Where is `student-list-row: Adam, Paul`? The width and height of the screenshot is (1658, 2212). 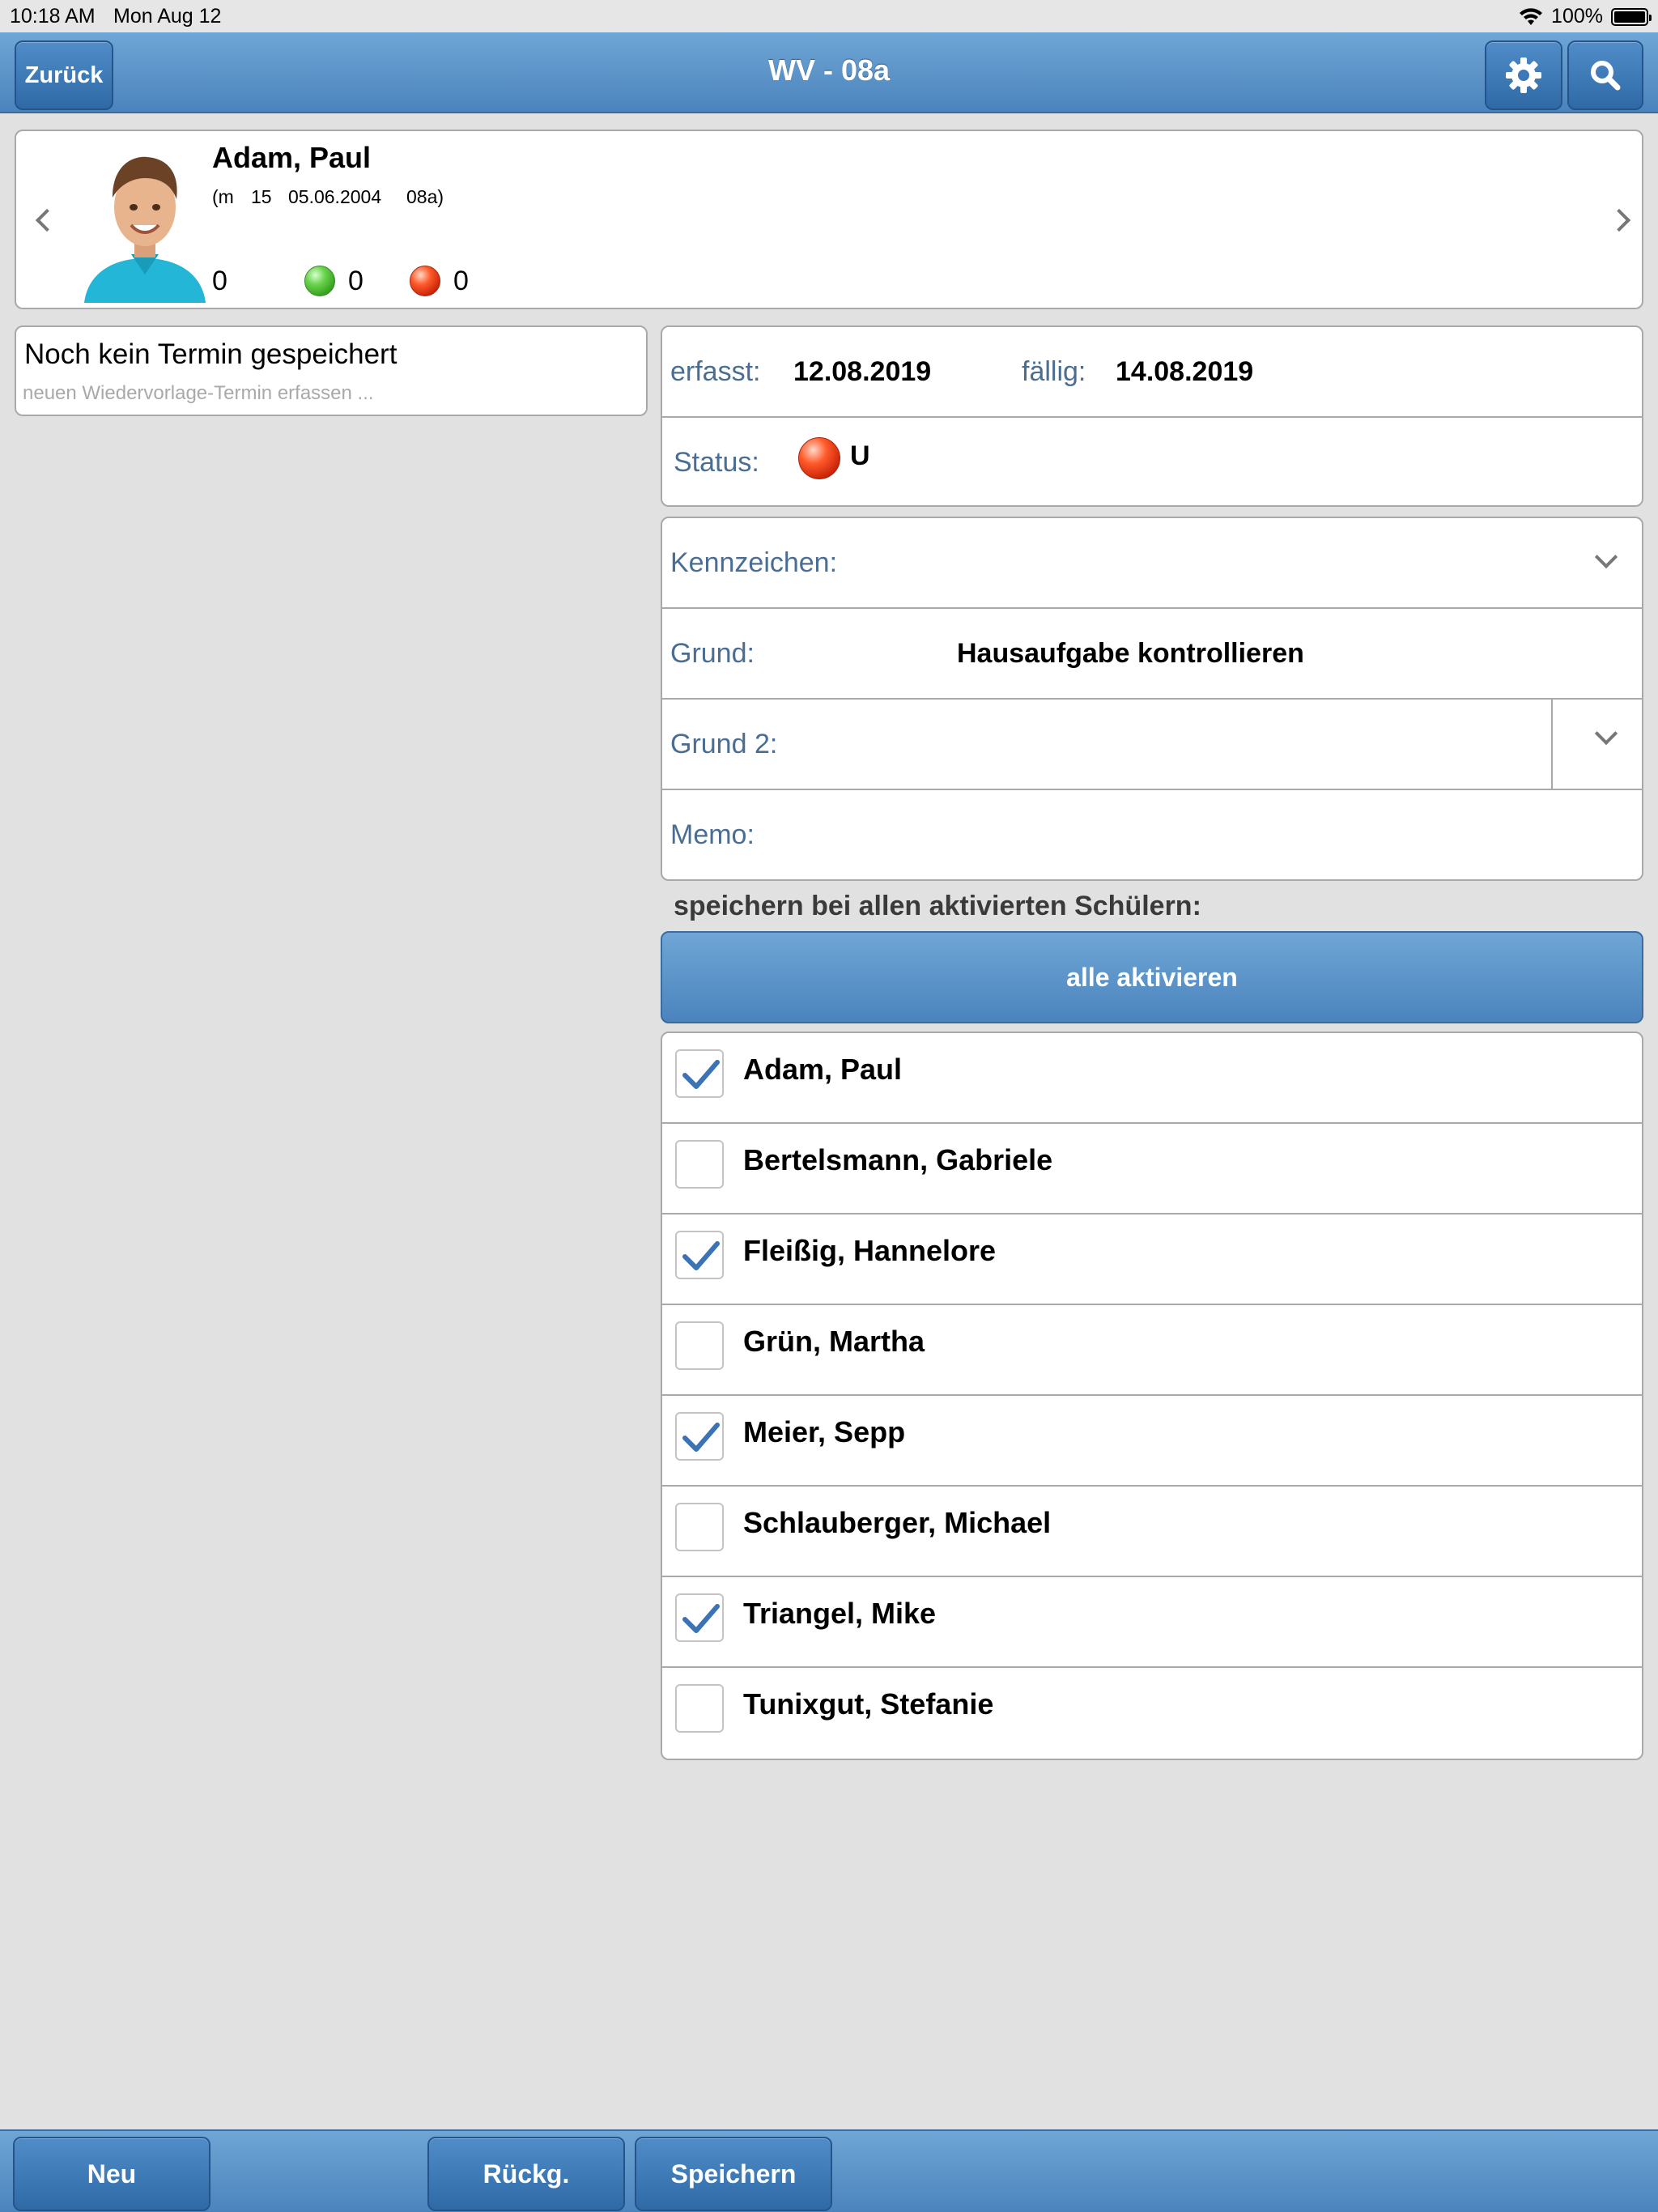 student-list-row: Adam, Paul is located at coordinates (1152, 1079).